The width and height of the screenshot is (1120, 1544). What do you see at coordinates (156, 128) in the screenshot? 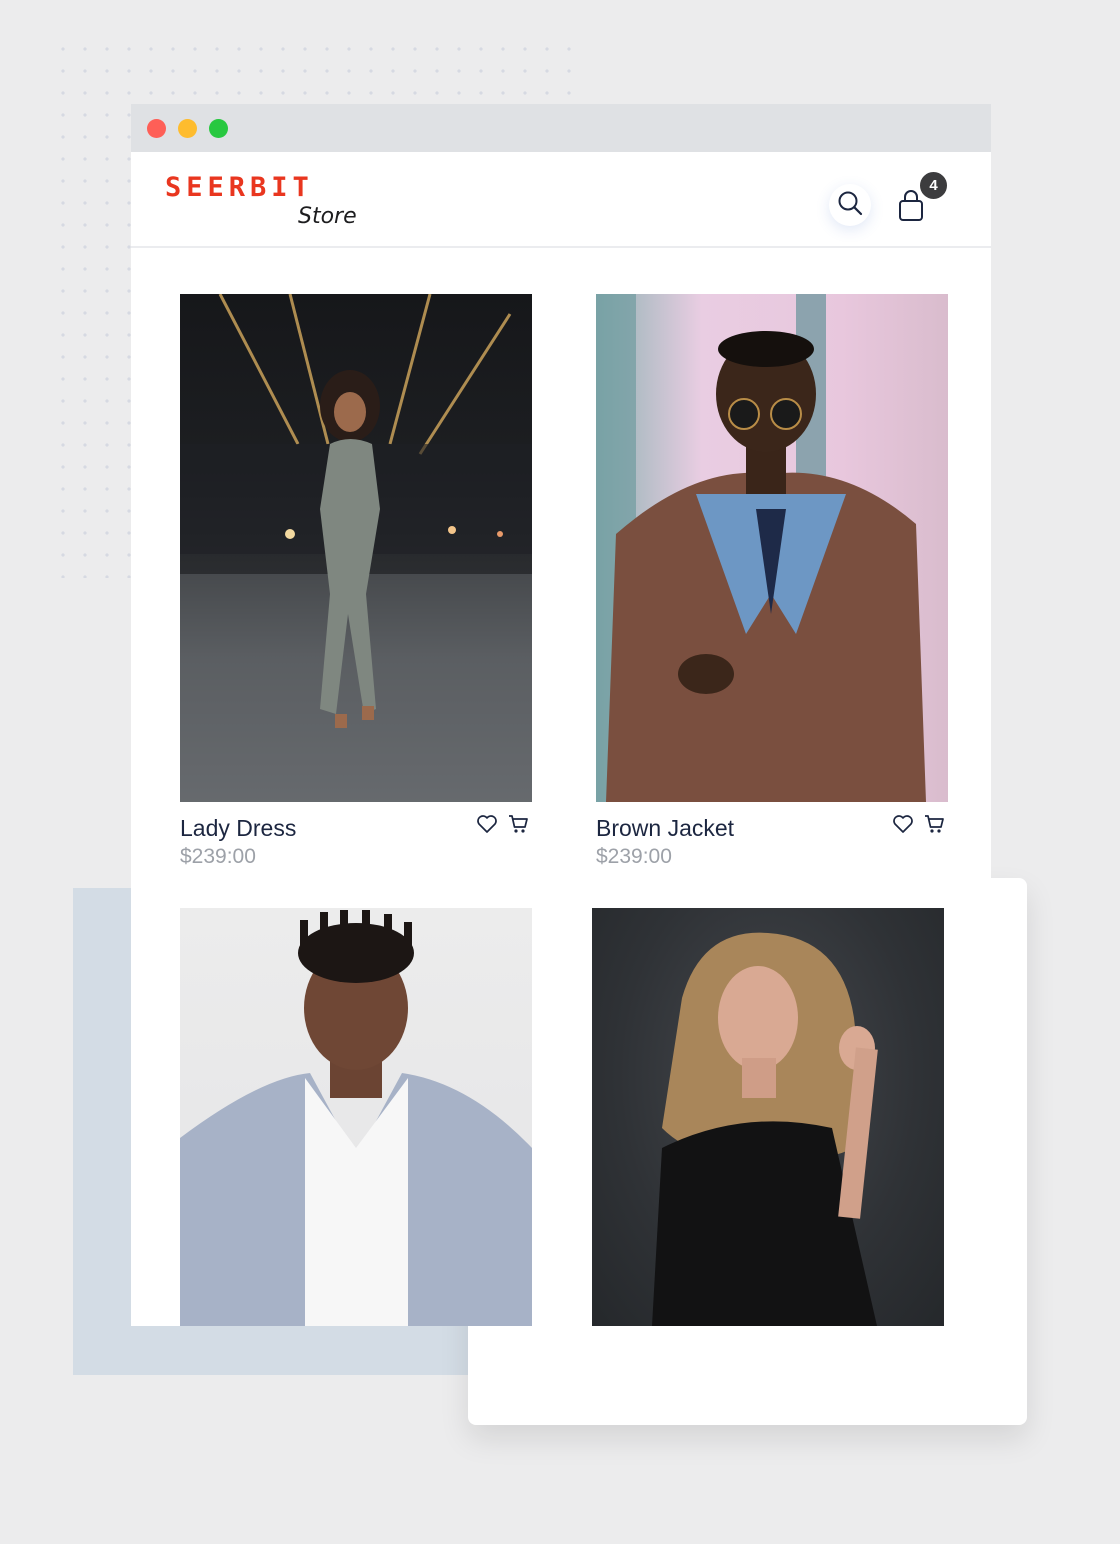
I see `close-window-dot` at bounding box center [156, 128].